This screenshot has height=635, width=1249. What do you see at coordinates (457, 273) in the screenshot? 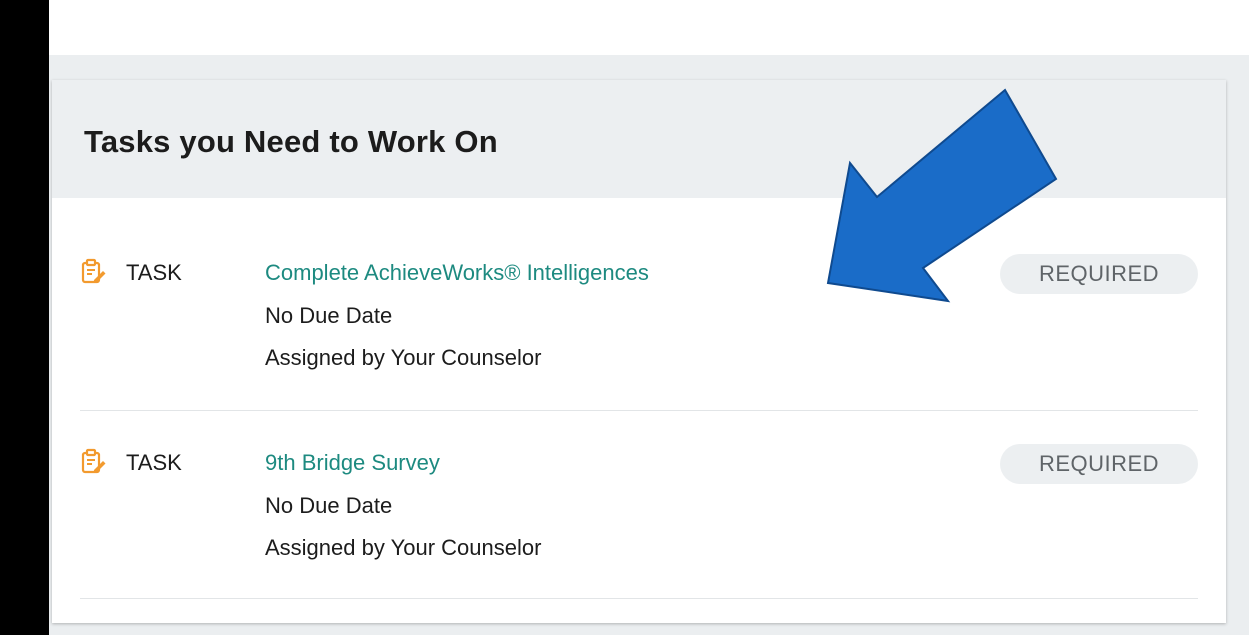
I see `task-title-link: Complete AchieveWorks® Intelligences` at bounding box center [457, 273].